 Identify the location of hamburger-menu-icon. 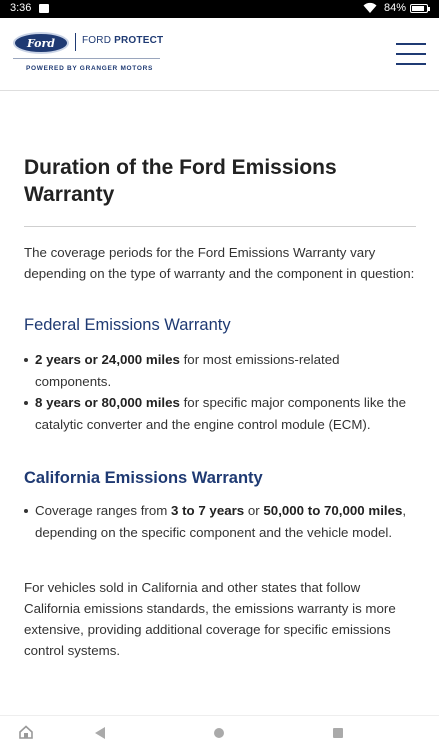
(411, 54).